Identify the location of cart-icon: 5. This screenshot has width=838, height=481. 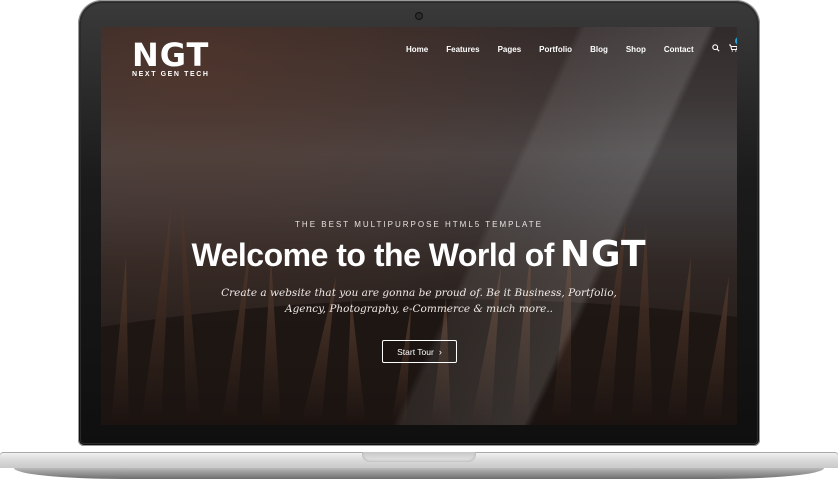
(732, 45).